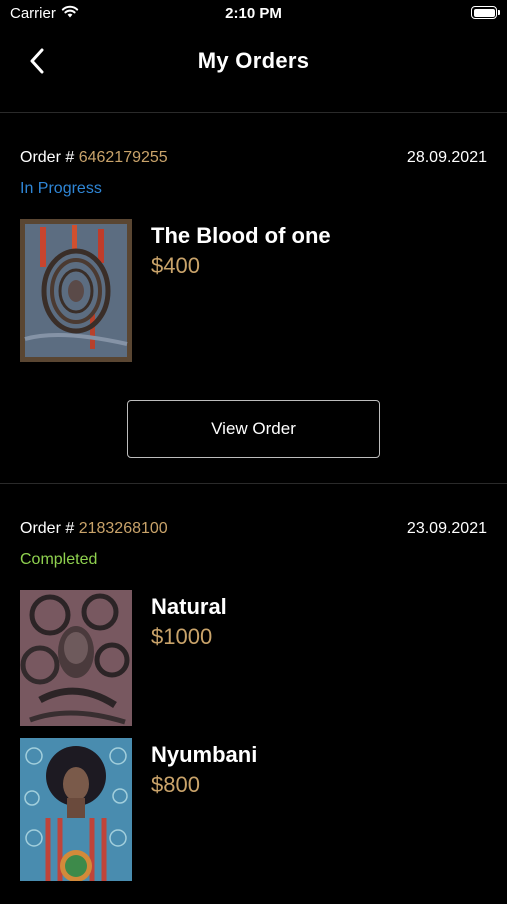 This screenshot has height=904, width=507. What do you see at coordinates (189, 606) in the screenshot?
I see `item-title: Natural` at bounding box center [189, 606].